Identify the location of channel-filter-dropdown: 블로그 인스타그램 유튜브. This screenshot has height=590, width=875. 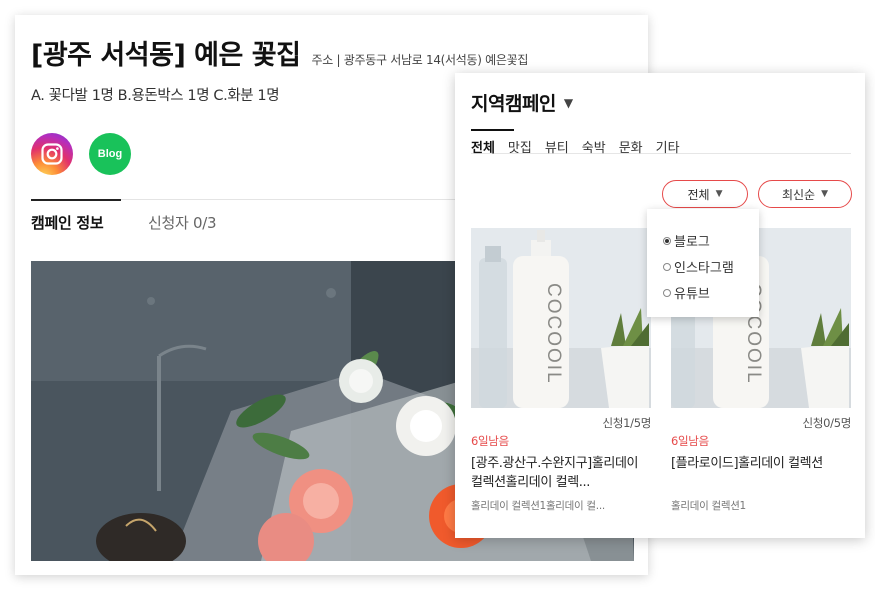
(703, 263).